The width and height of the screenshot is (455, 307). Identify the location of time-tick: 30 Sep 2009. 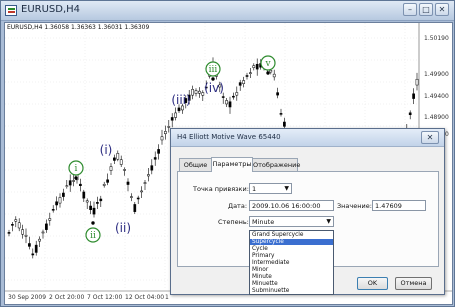
(27, 297).